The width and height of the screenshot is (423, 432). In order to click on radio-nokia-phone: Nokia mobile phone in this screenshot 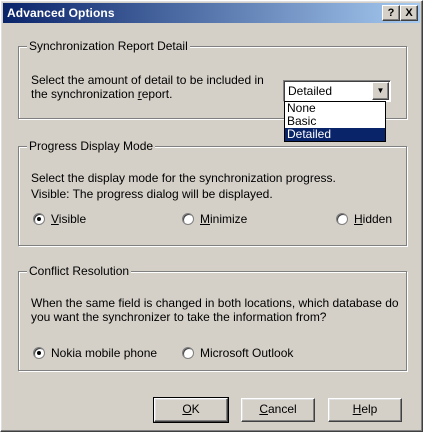, I will do `click(95, 353)`.